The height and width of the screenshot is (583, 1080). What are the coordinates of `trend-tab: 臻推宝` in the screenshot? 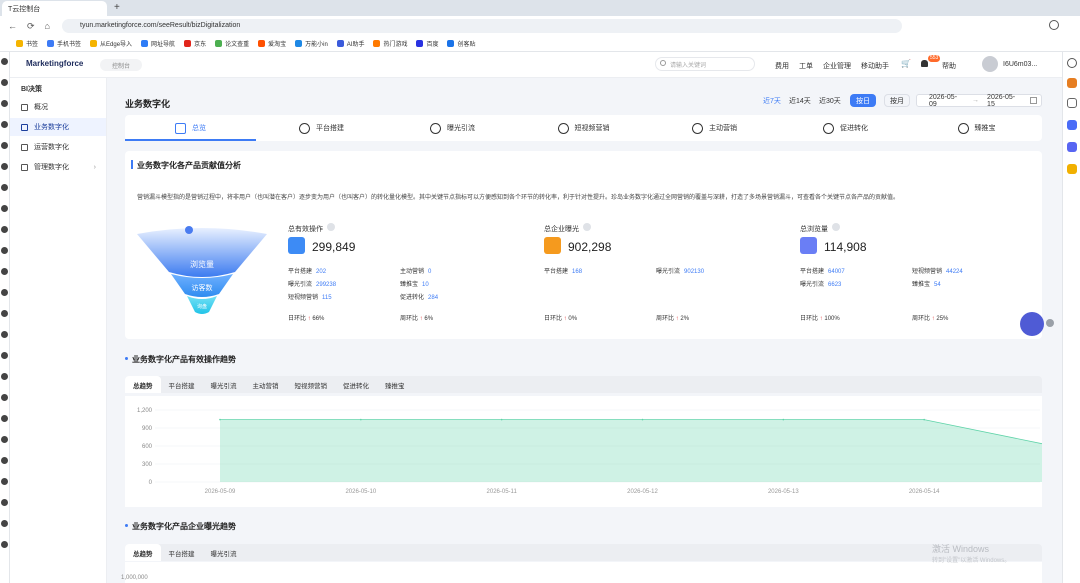 It's located at (395, 384).